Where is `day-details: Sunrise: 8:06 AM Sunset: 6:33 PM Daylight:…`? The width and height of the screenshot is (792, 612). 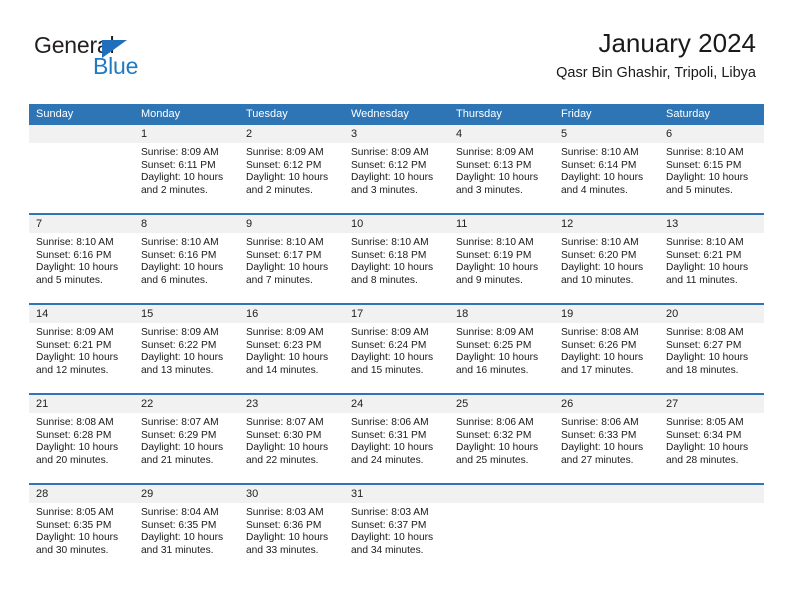
day-details: Sunrise: 8:06 AM Sunset: 6:33 PM Daylight:… is located at coordinates (606, 440).